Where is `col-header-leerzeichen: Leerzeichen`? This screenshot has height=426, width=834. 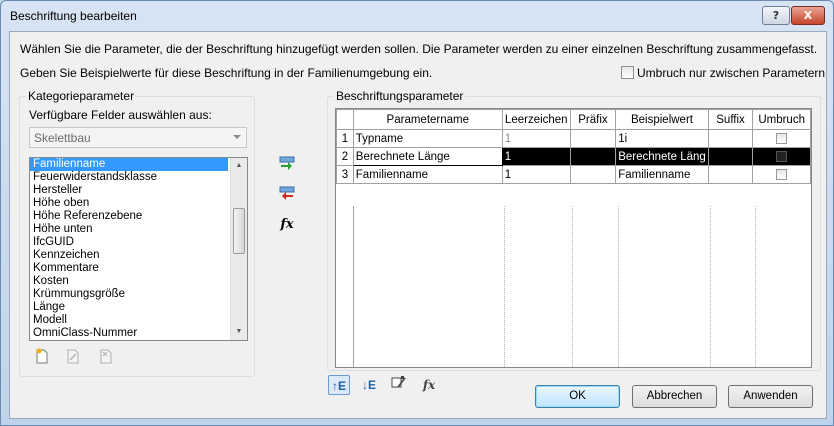 col-header-leerzeichen: Leerzeichen is located at coordinates (536, 119).